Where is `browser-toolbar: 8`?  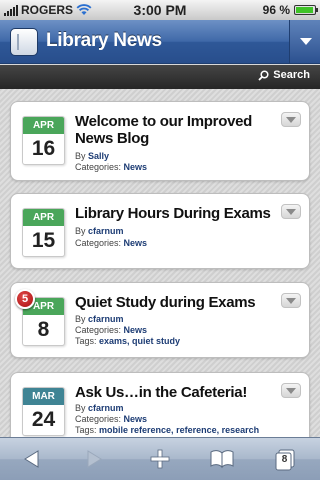
browser-toolbar: 8 is located at coordinates (160, 458).